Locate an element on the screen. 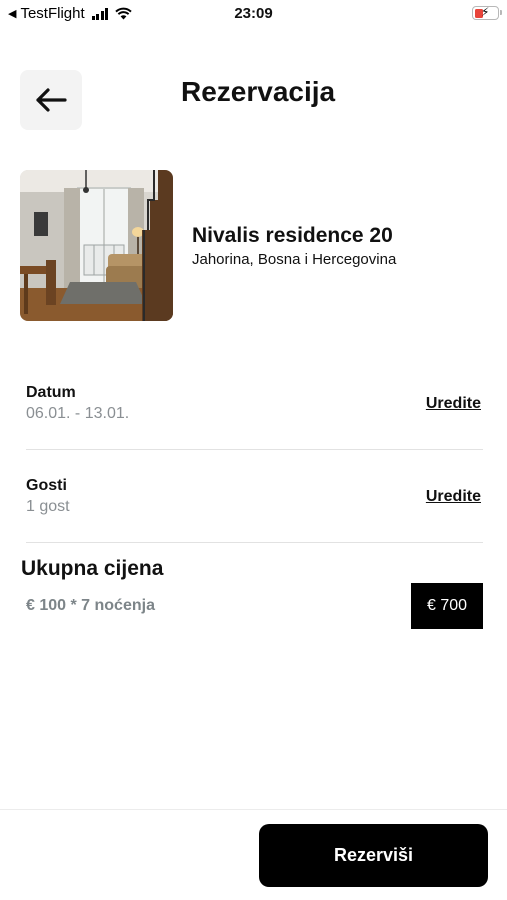  date-value: 06.01. - 13.01. is located at coordinates (78, 413).